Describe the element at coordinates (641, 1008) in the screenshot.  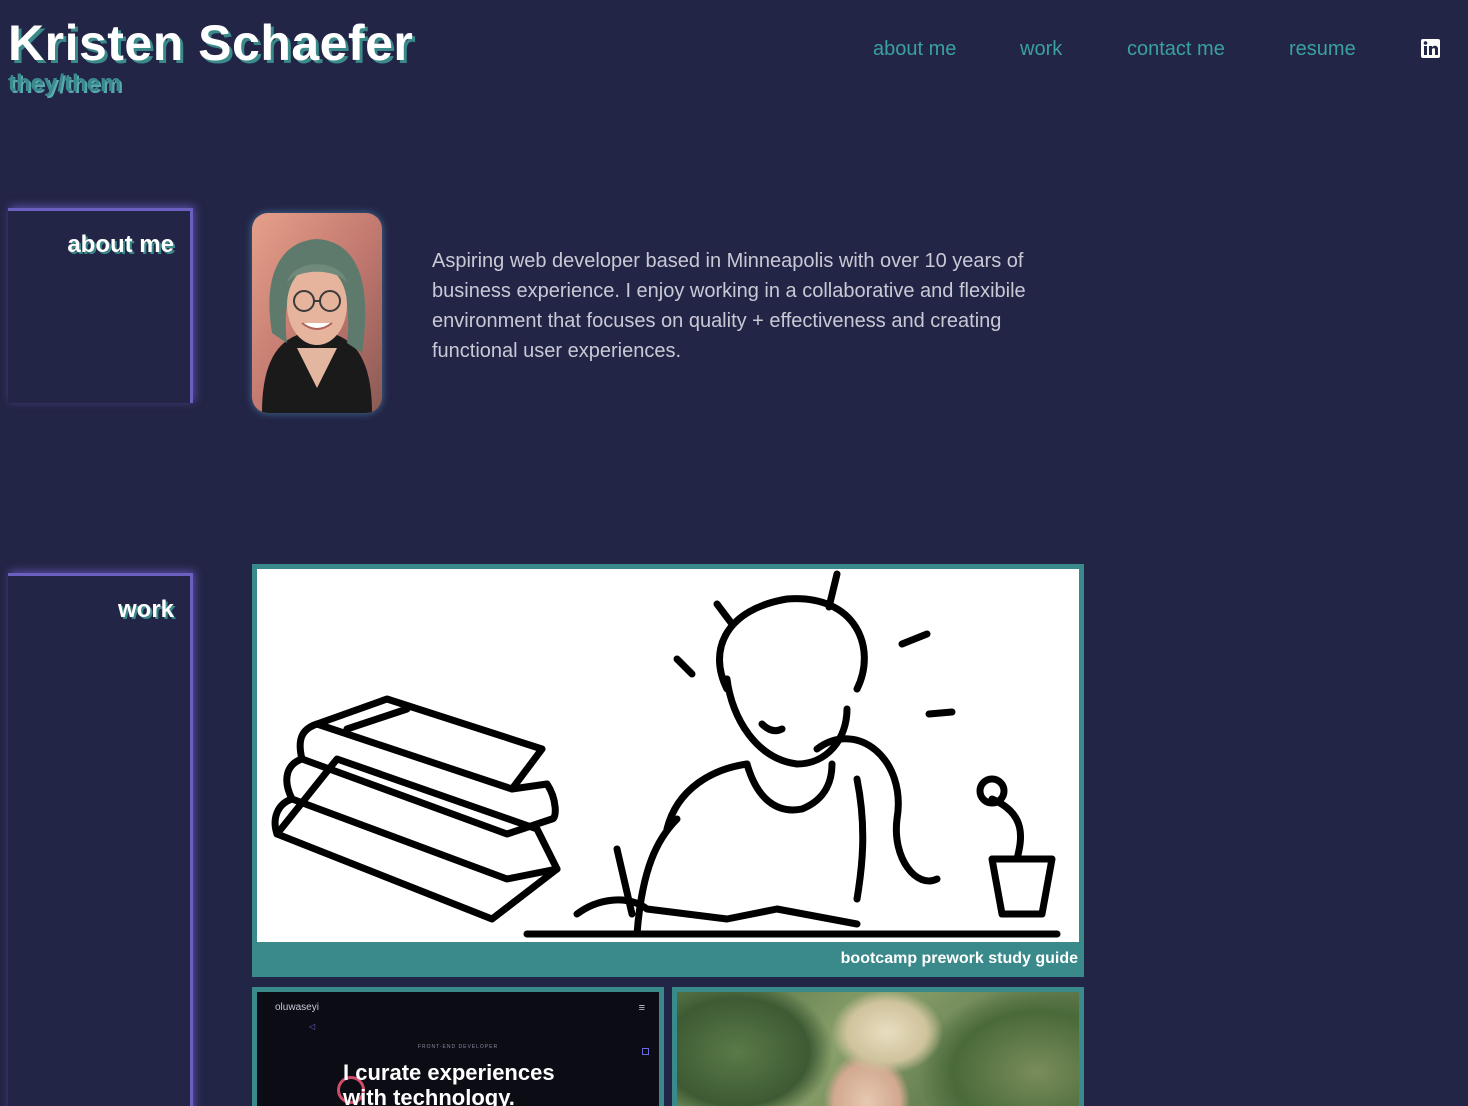
I see `menu-icon: ≡` at that location.